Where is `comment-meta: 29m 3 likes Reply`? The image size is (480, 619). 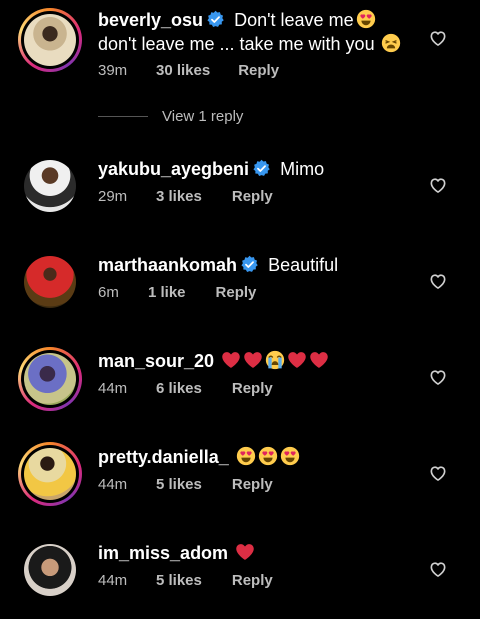 comment-meta: 29m 3 likes Reply is located at coordinates (185, 196).